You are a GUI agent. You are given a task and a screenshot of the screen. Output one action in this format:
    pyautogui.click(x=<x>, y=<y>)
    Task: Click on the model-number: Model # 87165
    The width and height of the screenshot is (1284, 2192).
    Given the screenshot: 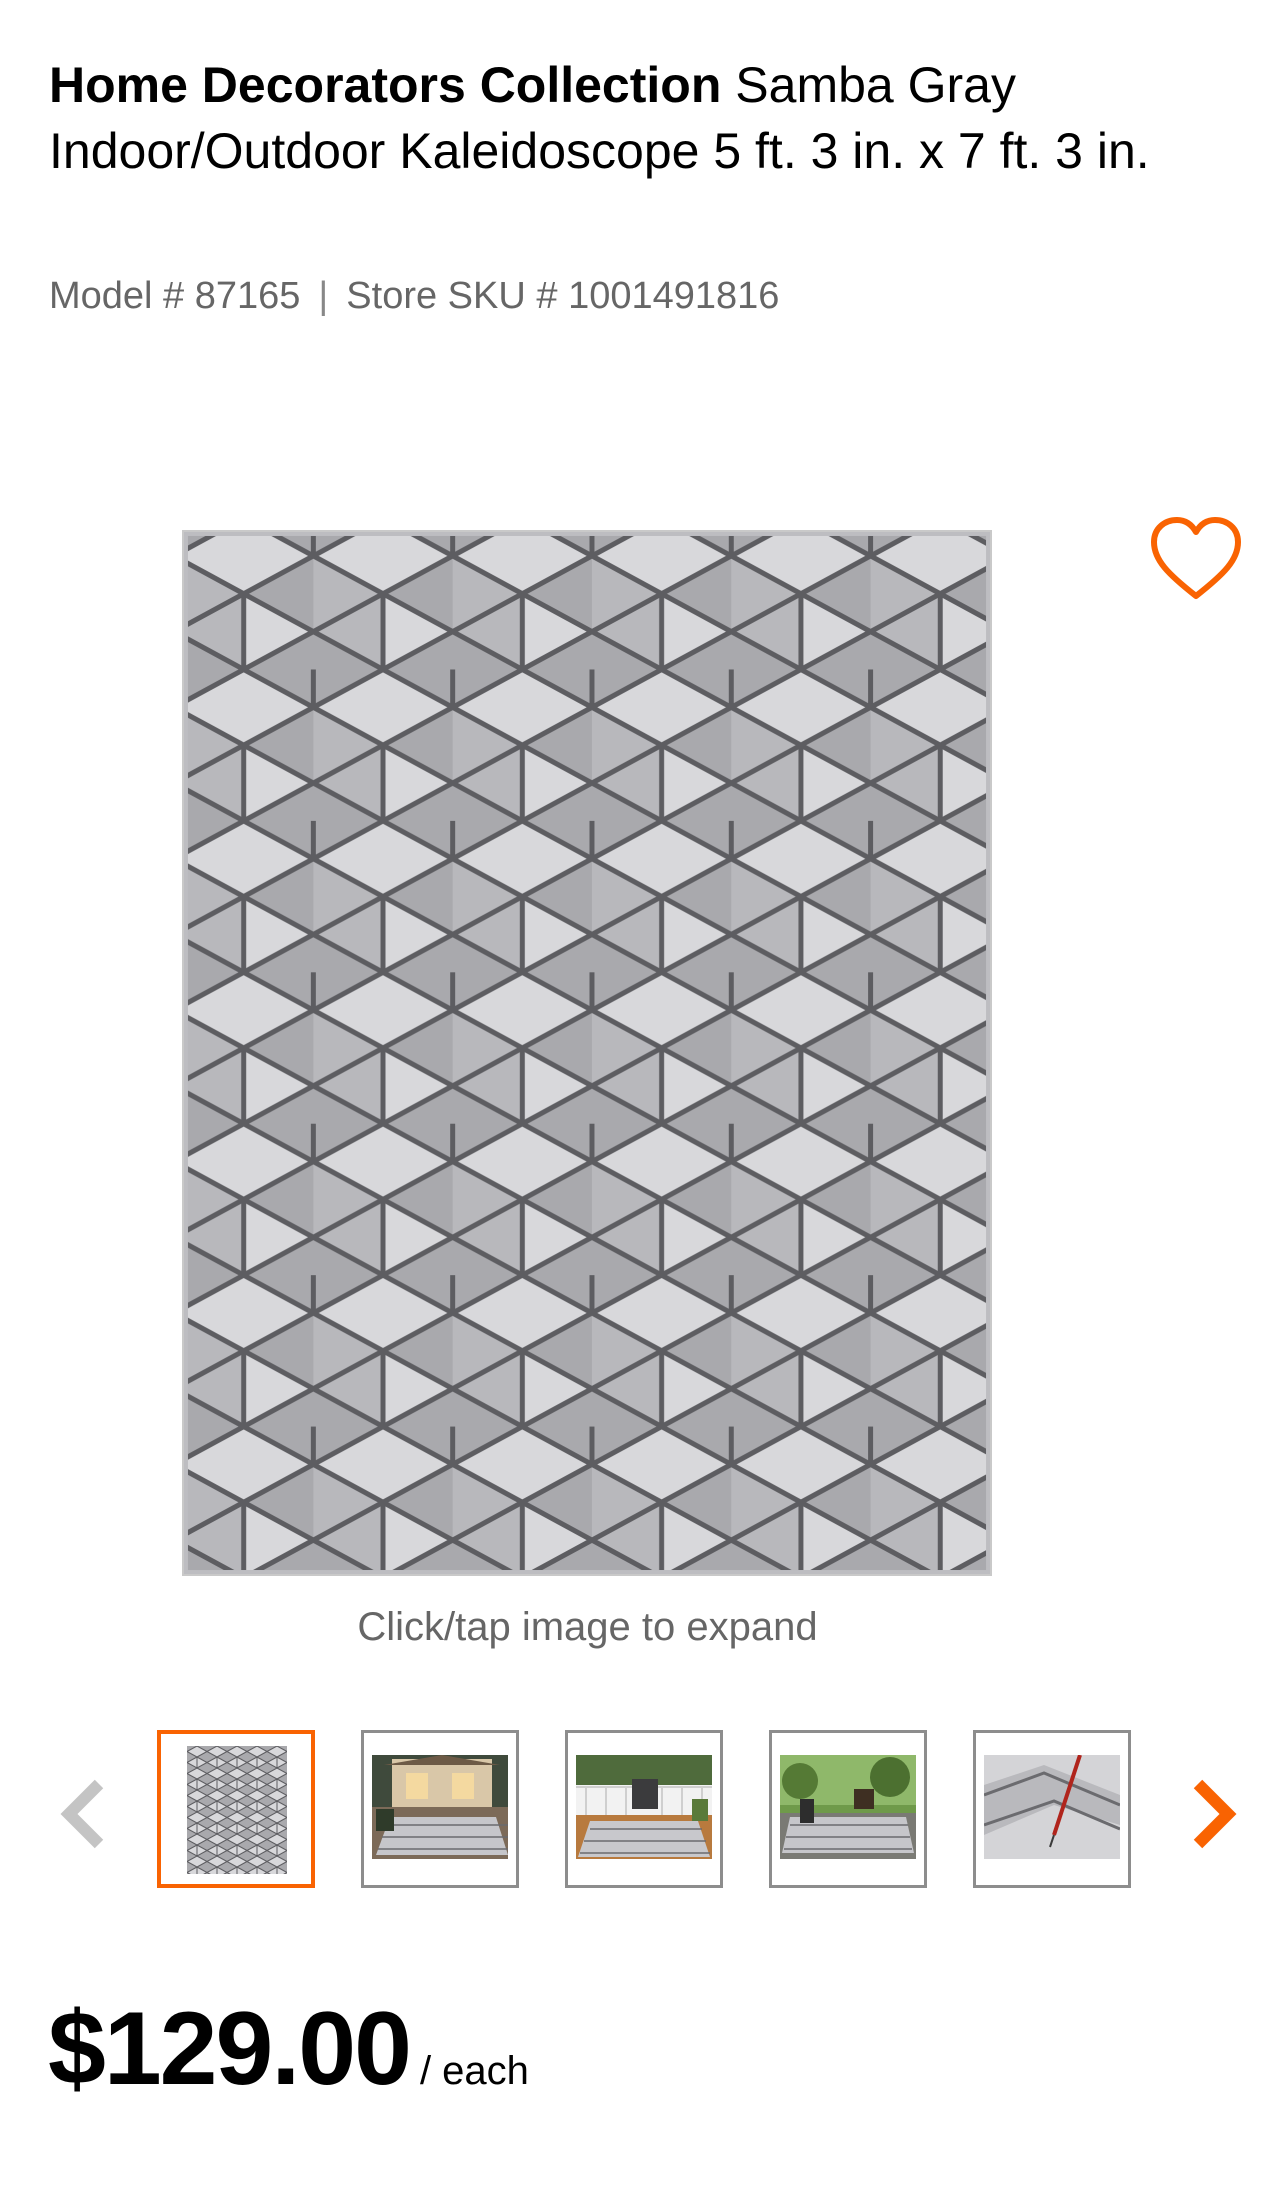 What is the action you would take?
    pyautogui.click(x=175, y=296)
    